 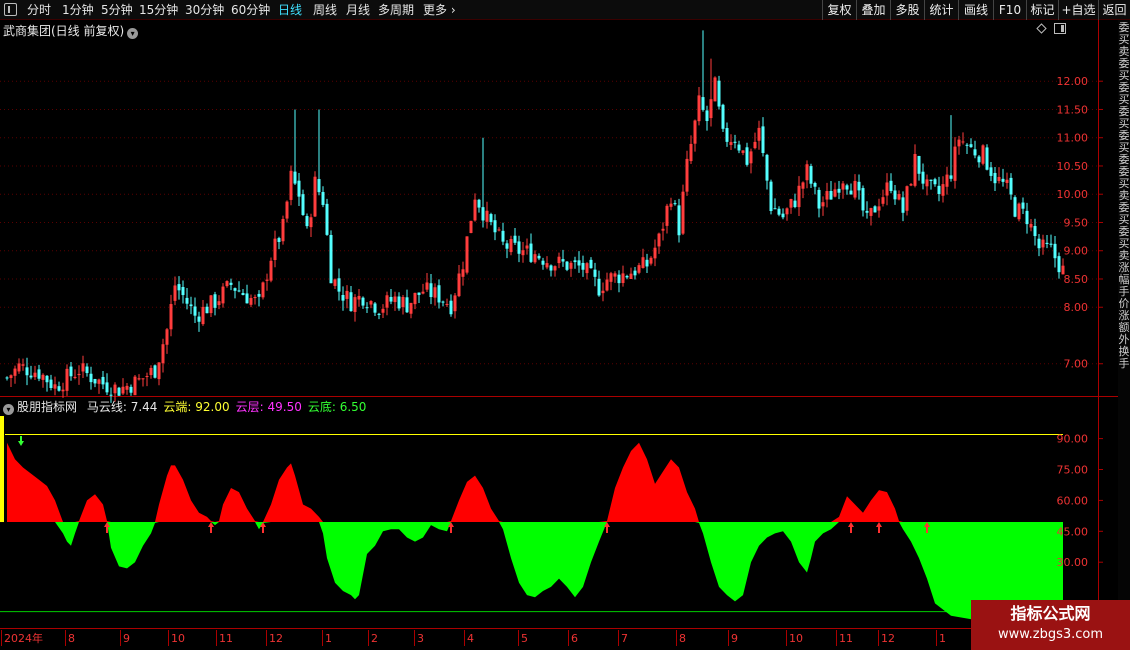 What do you see at coordinates (574, 638) in the screenshot?
I see `date-label-11: 6` at bounding box center [574, 638].